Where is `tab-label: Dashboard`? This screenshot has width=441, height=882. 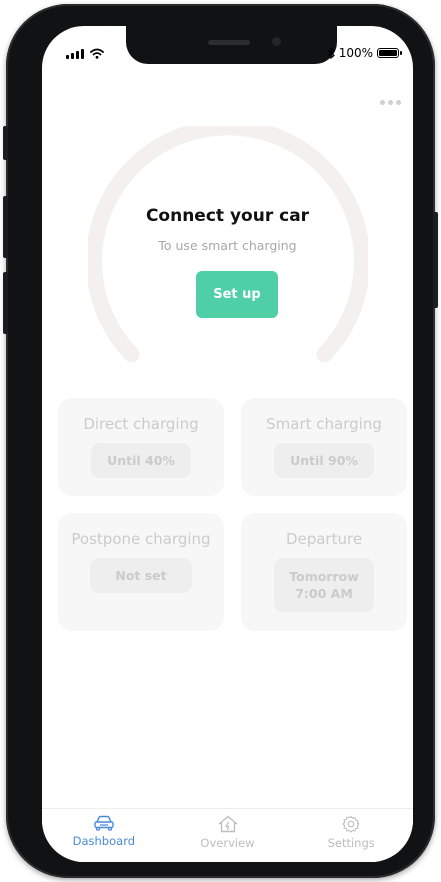
tab-label: Dashboard is located at coordinates (104, 841).